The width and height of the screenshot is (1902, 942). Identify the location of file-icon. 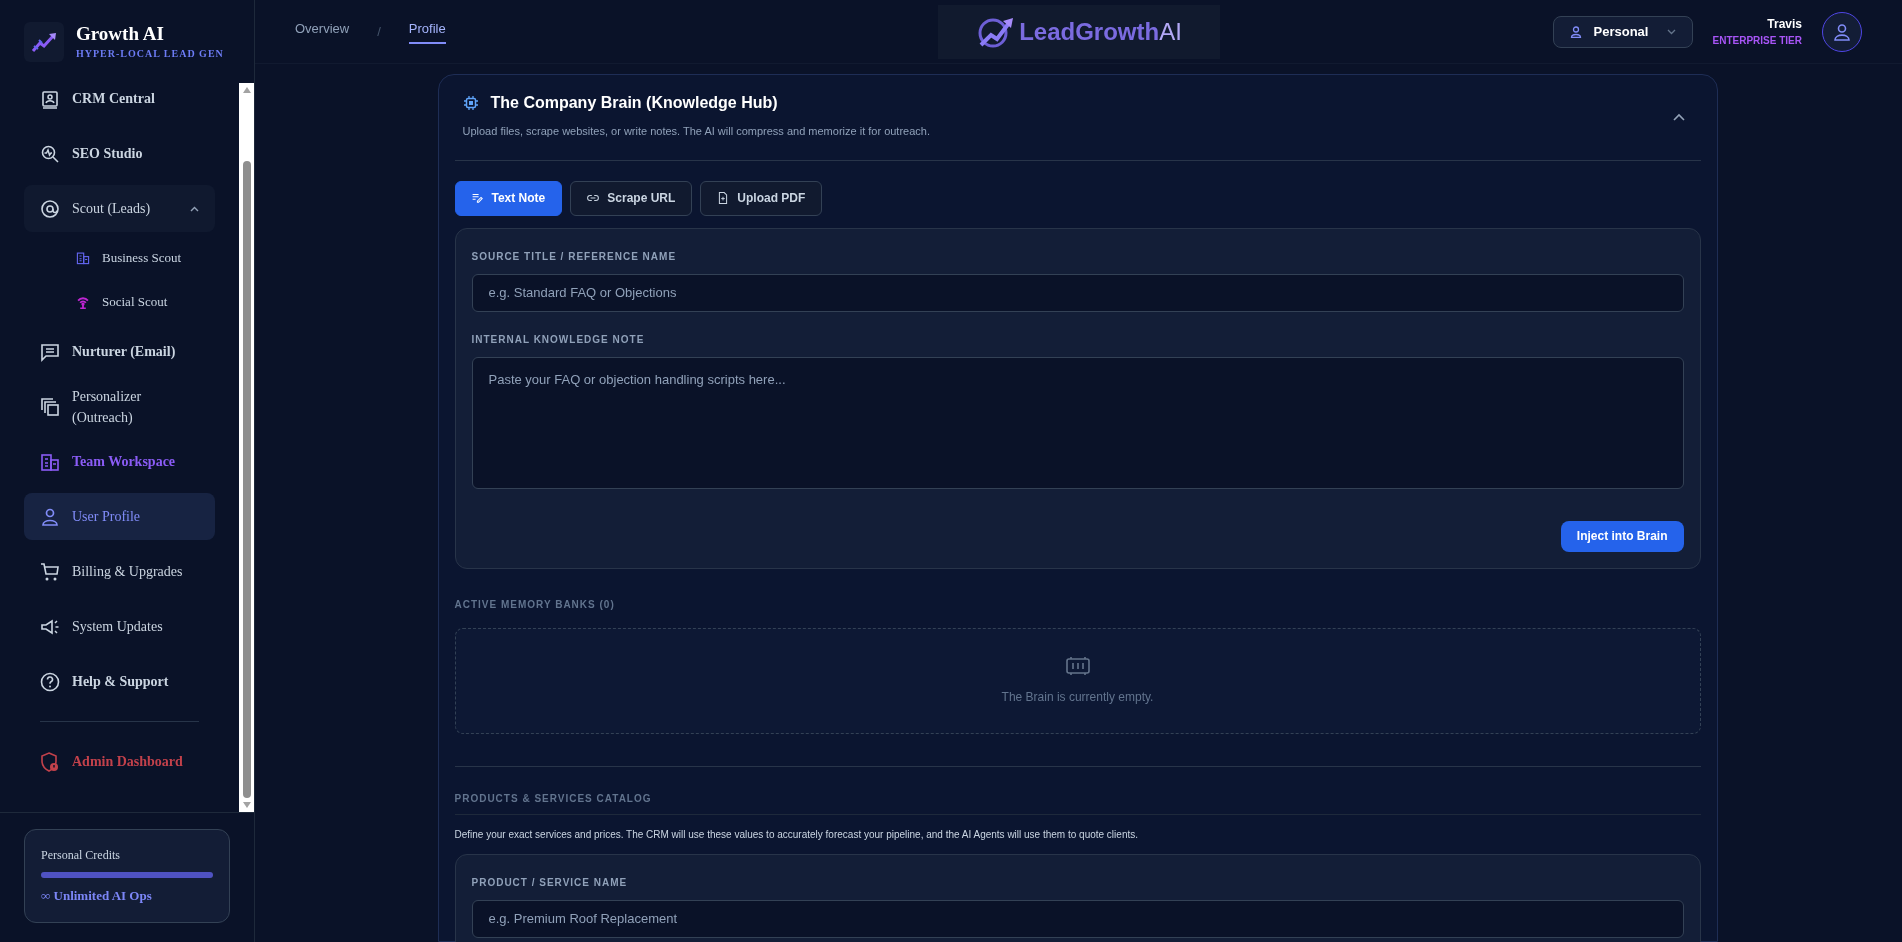
(723, 198).